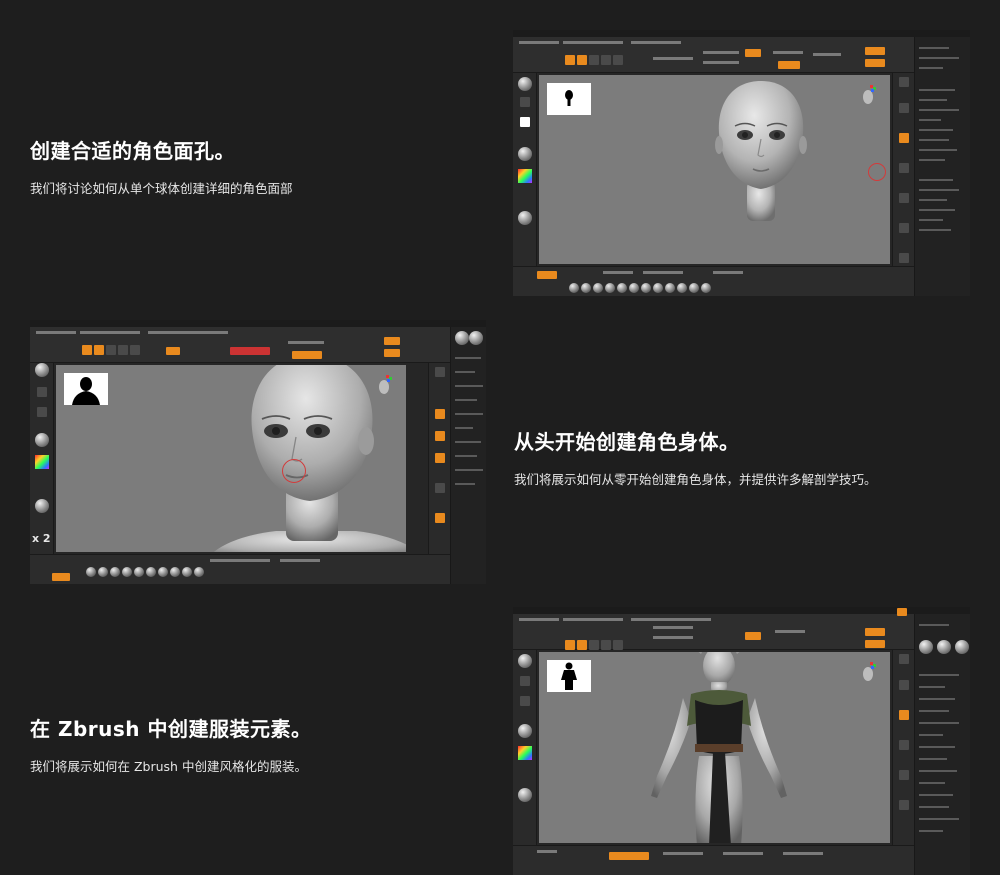 This screenshot has width=1000, height=875. Describe the element at coordinates (904, 258) in the screenshot. I see `solo-button` at that location.